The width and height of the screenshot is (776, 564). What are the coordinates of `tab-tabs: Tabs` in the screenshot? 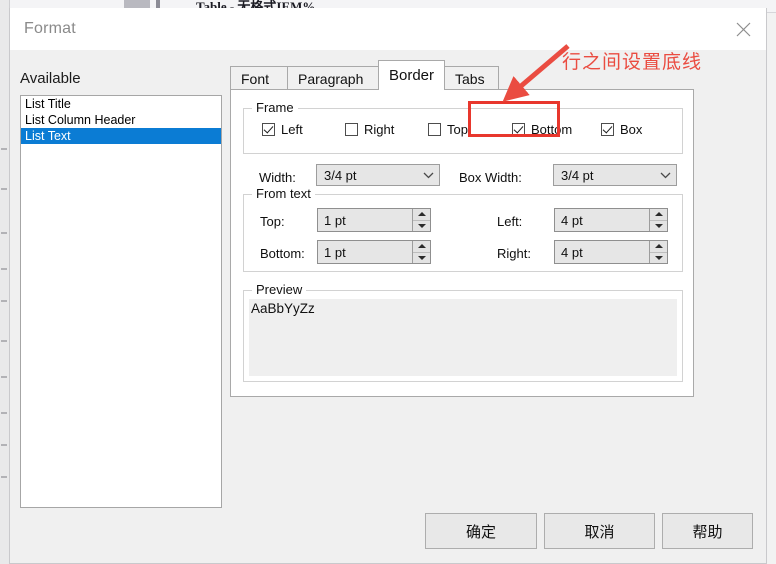 It's located at (471, 78).